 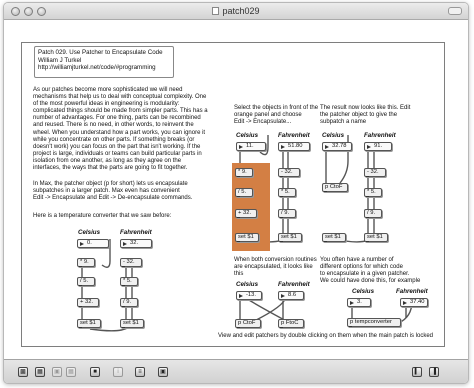 What do you see at coordinates (268, 115) in the screenshot?
I see `comment-line: orange panel and choose` at bounding box center [268, 115].